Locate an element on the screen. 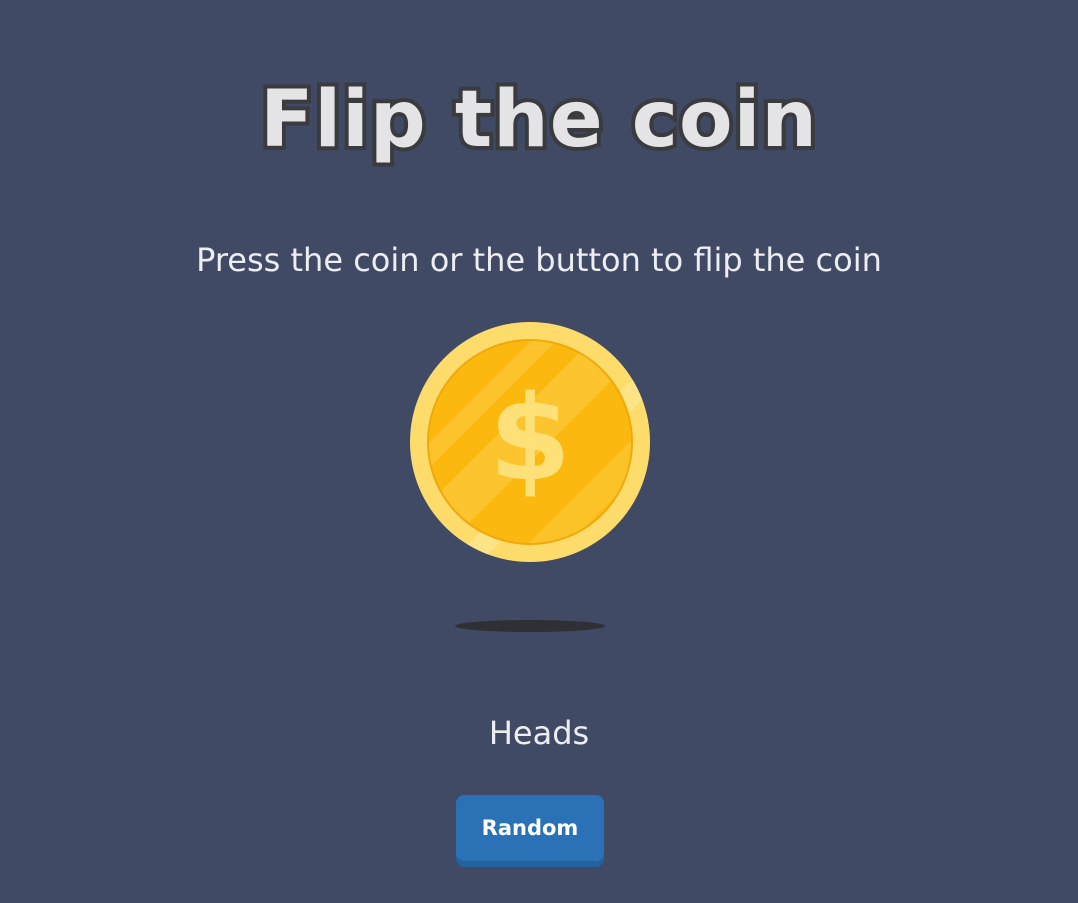 This screenshot has height=903, width=1078. page-title: Flip the coin is located at coordinates (538, 120).